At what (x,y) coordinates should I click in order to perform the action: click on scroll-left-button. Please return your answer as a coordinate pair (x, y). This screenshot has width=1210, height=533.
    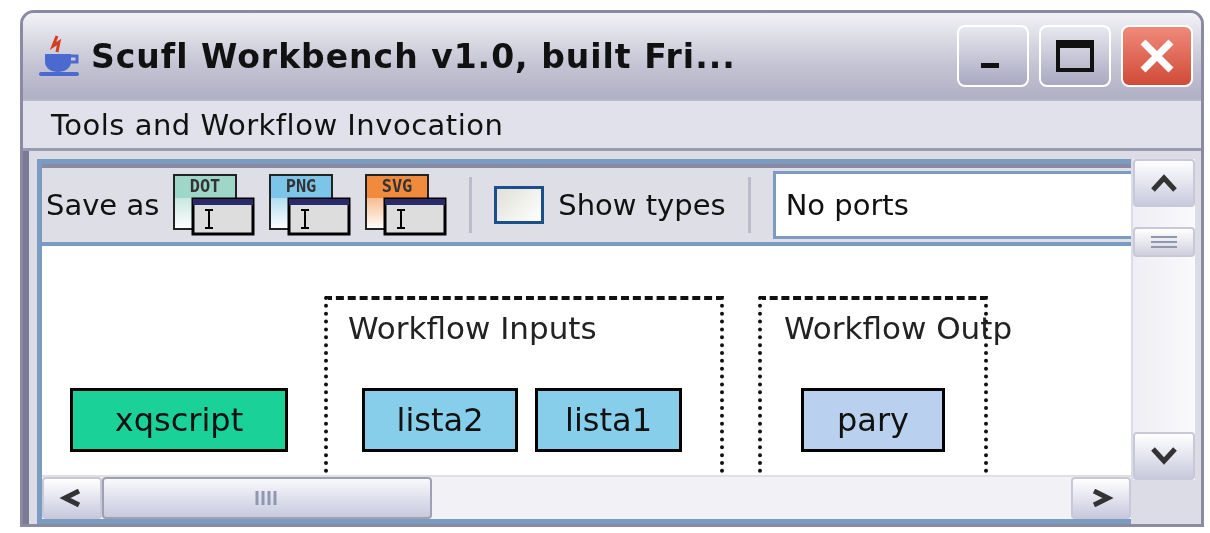
    Looking at the image, I should click on (72, 498).